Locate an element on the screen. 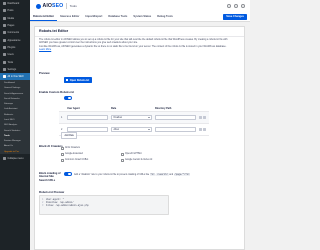 This screenshot has height=250, width=320. sidebar-item-posts: Posts is located at coordinates (15, 10).